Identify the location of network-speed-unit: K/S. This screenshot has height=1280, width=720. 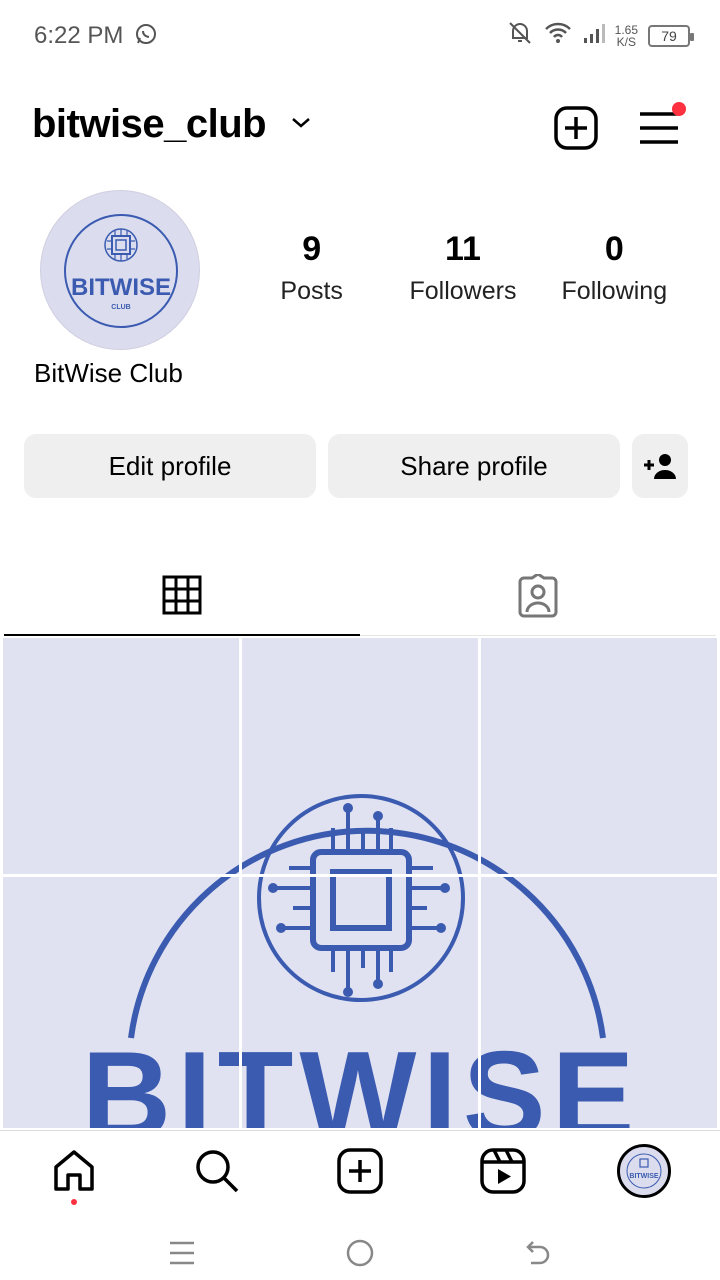
(626, 41).